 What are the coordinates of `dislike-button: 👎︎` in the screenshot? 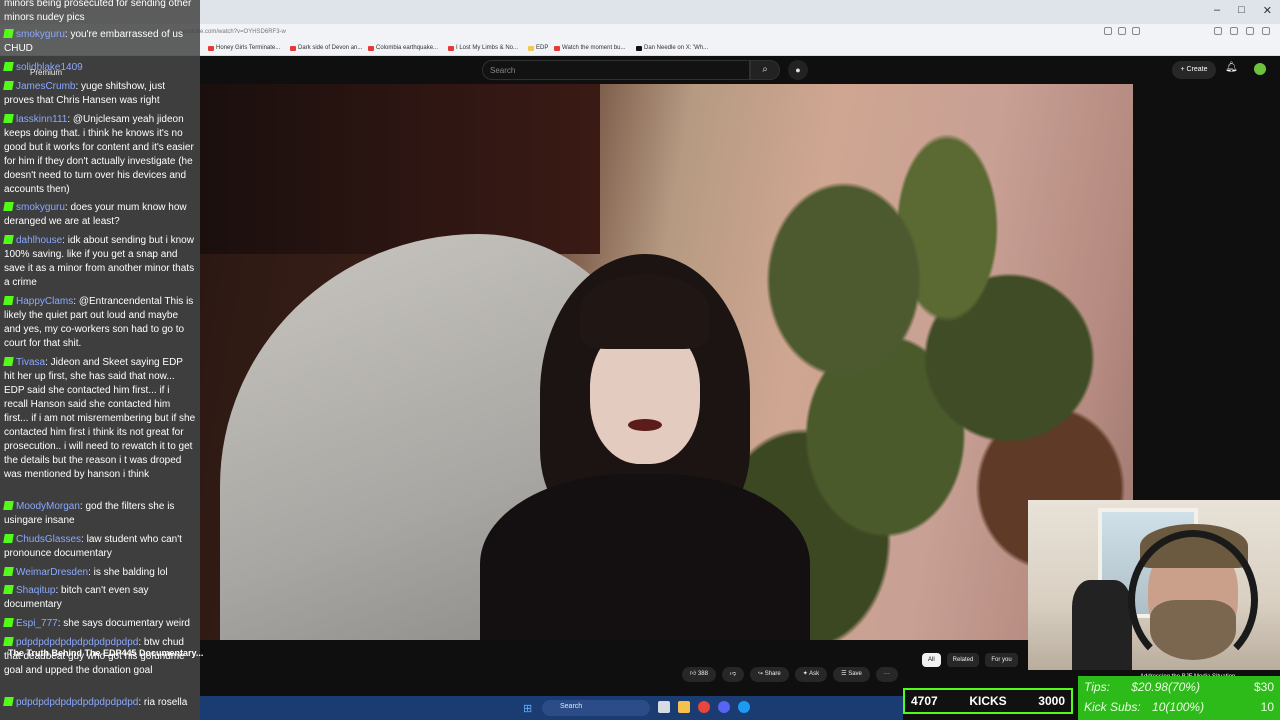 It's located at (733, 674).